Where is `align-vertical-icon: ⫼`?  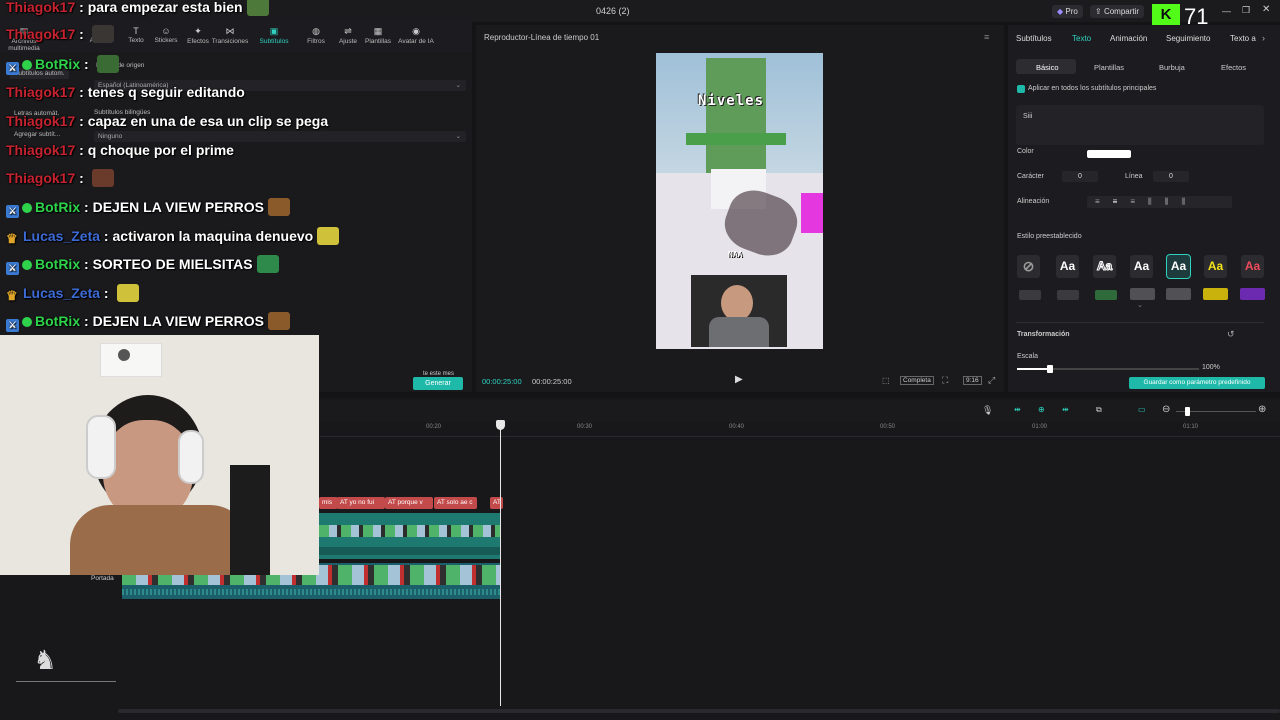
align-vertical-icon: ⫼ is located at coordinates (1156, 201).